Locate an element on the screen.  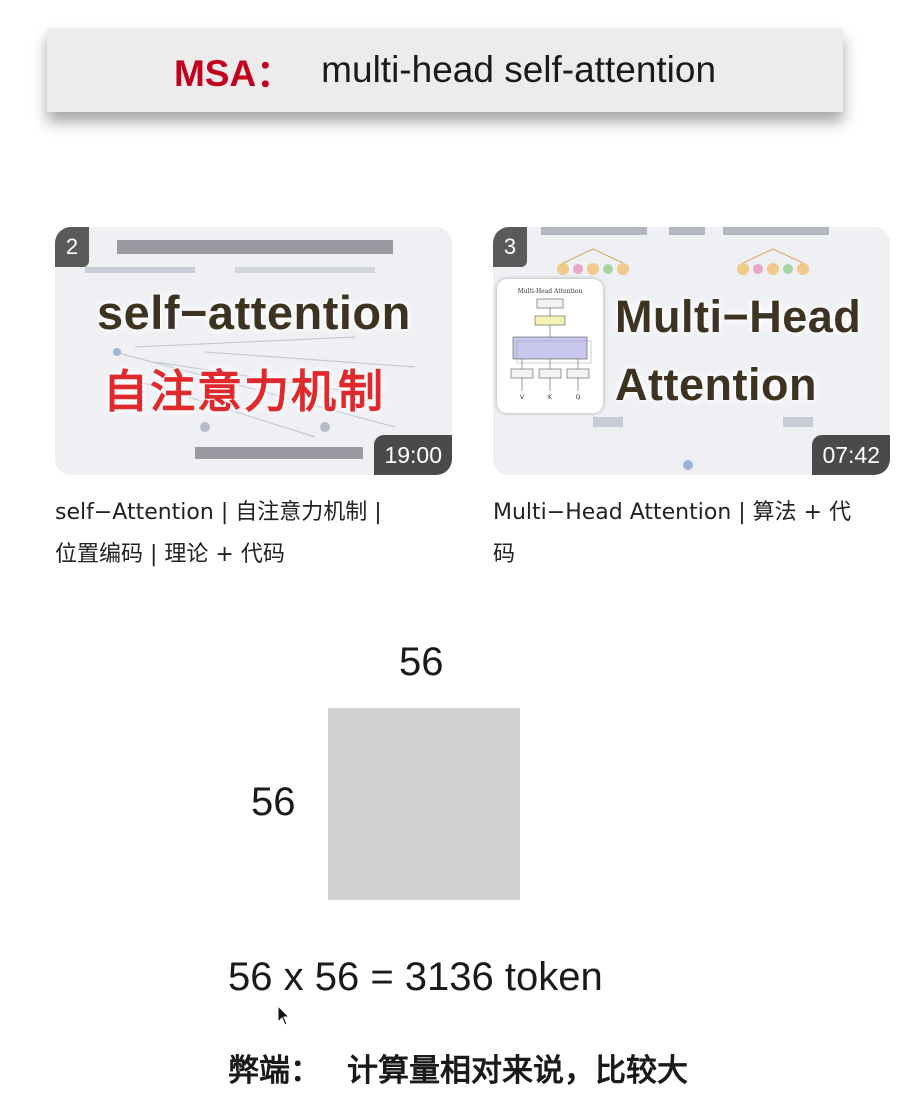
thumbnail-title-line1: Multi−Head is located at coordinates (738, 316).